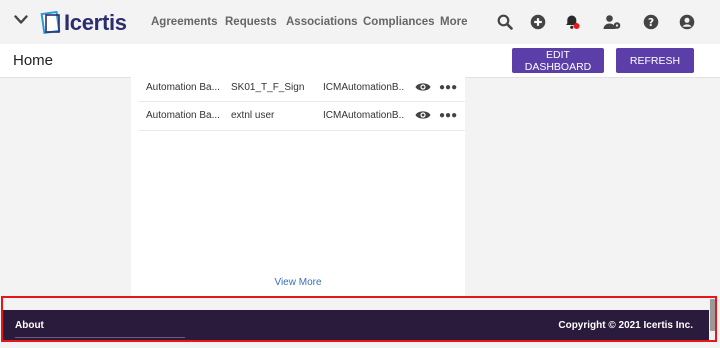  Describe the element at coordinates (251, 22) in the screenshot. I see `nav-link-requests: Requests` at that location.